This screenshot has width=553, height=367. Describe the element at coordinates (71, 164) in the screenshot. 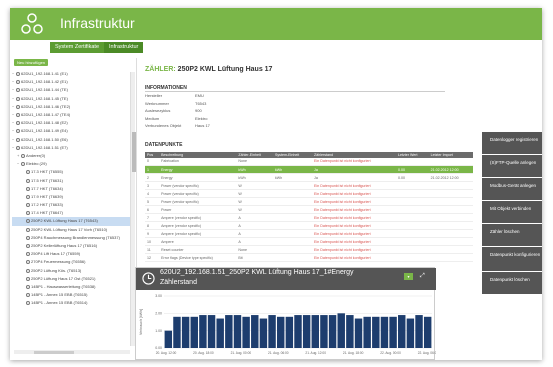

I see `tree-node: − Elektro (29)` at that location.